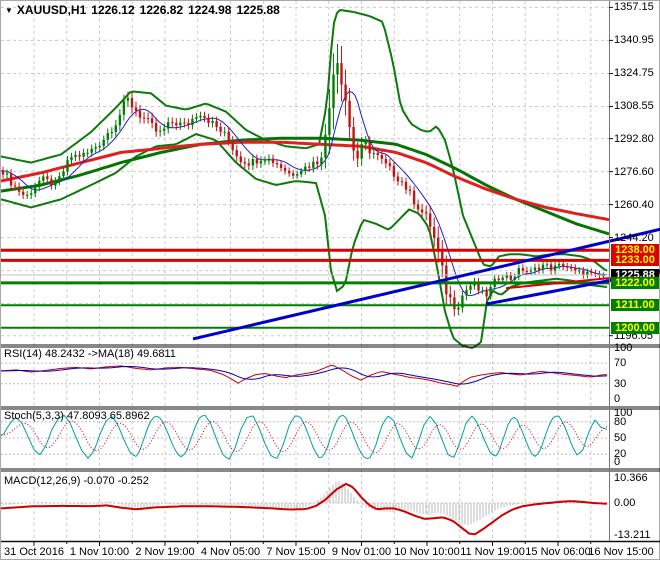  Describe the element at coordinates (77, 416) in the screenshot. I see `stoch-indicator-label: Stoch(5,3,3) 47.8093 65.8962` at that location.